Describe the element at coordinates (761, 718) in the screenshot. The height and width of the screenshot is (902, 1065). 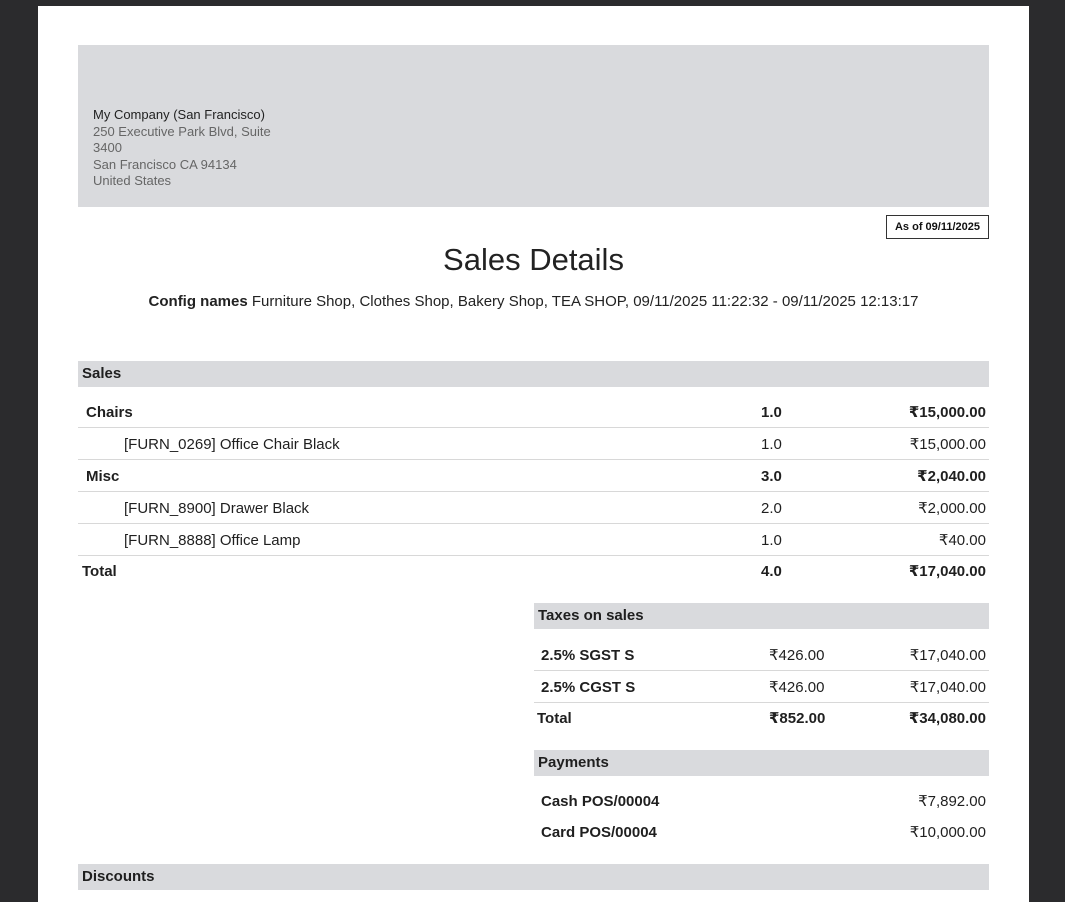
I see `tax-total-row: Total ₹852.00 ₹34,080.00` at that location.